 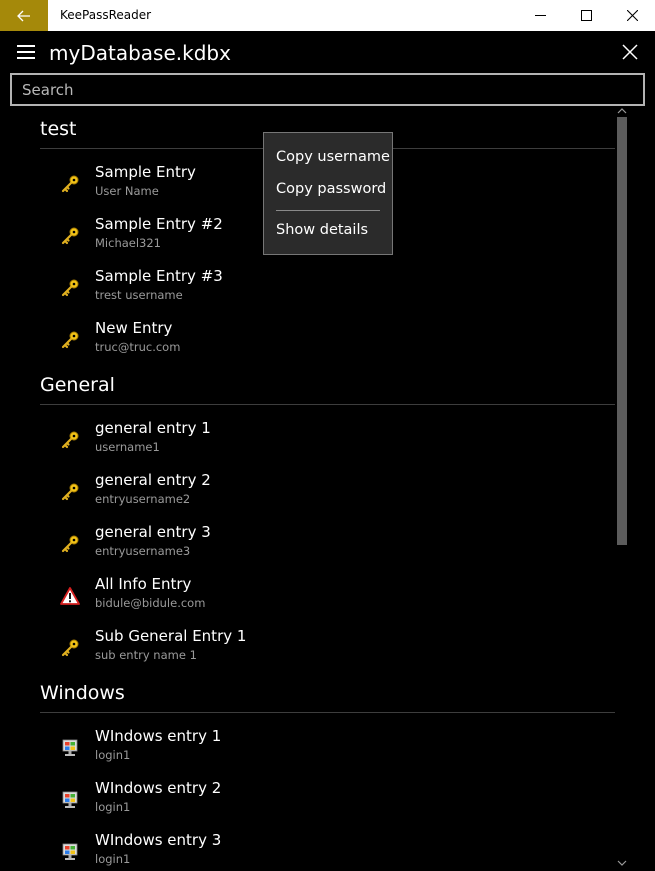 What do you see at coordinates (327, 549) in the screenshot?
I see `list-item: general entry 3 entryusername3` at bounding box center [327, 549].